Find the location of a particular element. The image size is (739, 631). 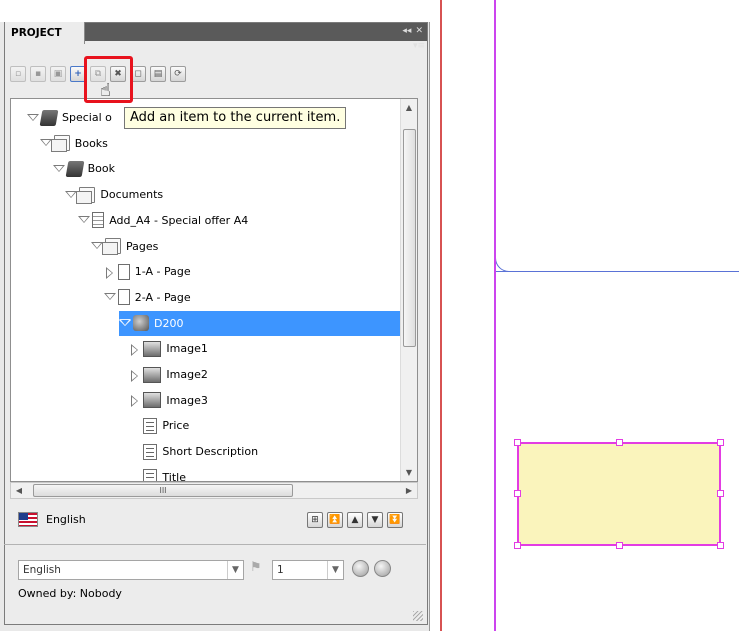

panel-titlebar is located at coordinates (215, 11).